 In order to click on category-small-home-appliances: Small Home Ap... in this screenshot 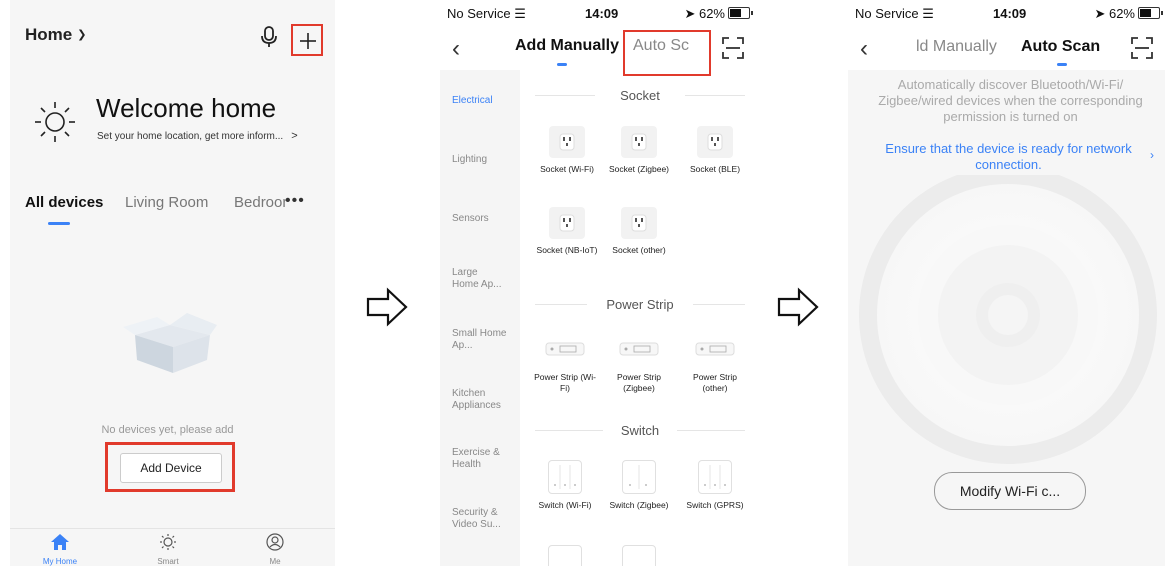, I will do `click(479, 340)`.